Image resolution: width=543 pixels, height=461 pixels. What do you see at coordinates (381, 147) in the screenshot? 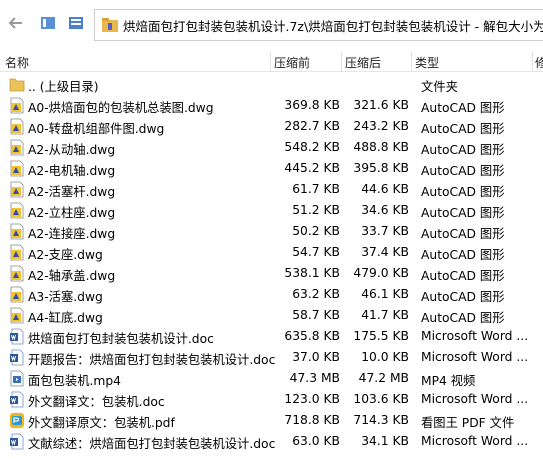
I see `uncompressed-size: 488.8 KB` at bounding box center [381, 147].